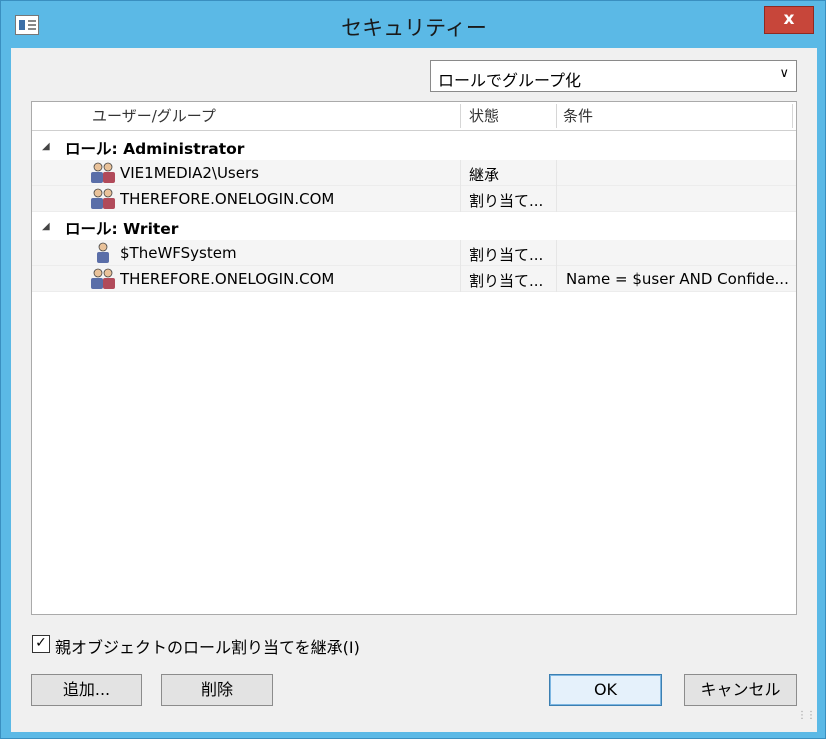 The image size is (826, 739). Describe the element at coordinates (414, 116) in the screenshot. I see `list-header: ユーザー/グループ 状態 条件` at that location.